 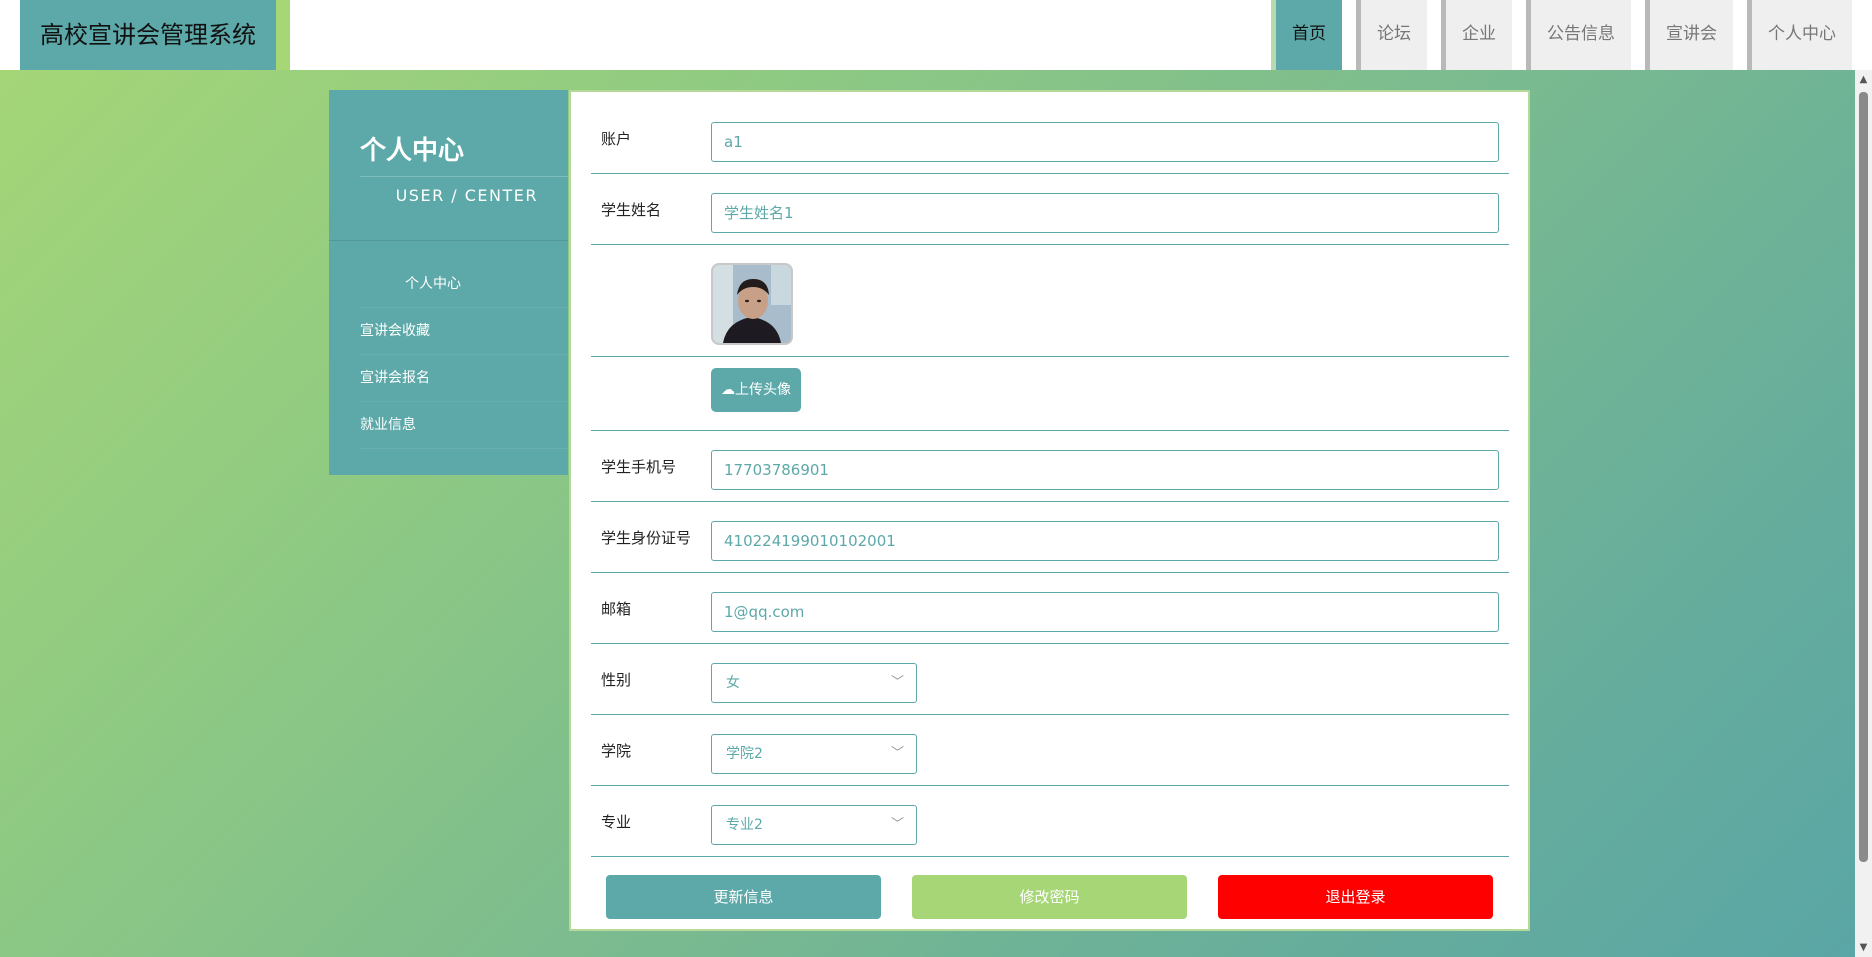 What do you see at coordinates (616, 680) in the screenshot?
I see `gender-label: 性别` at bounding box center [616, 680].